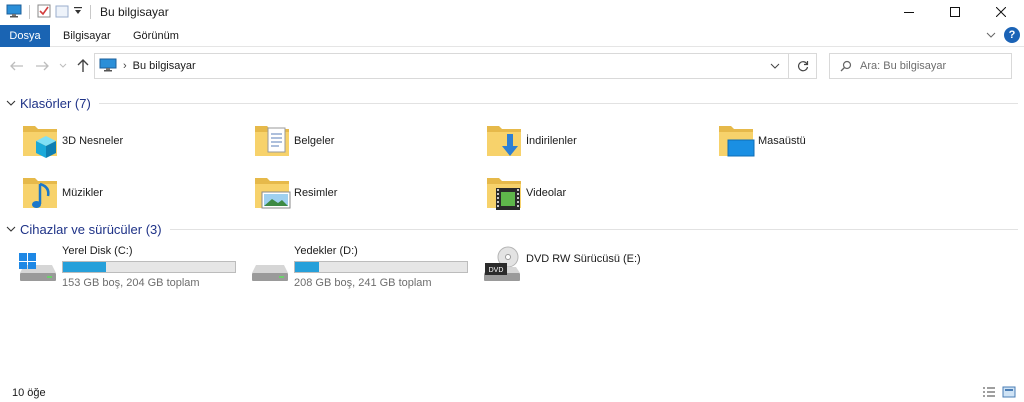 This screenshot has height=402, width=1024. I want to click on drive-item-d: Yedekler (D:) 208 GB boş, 241 GB toplam, so click(358, 267).